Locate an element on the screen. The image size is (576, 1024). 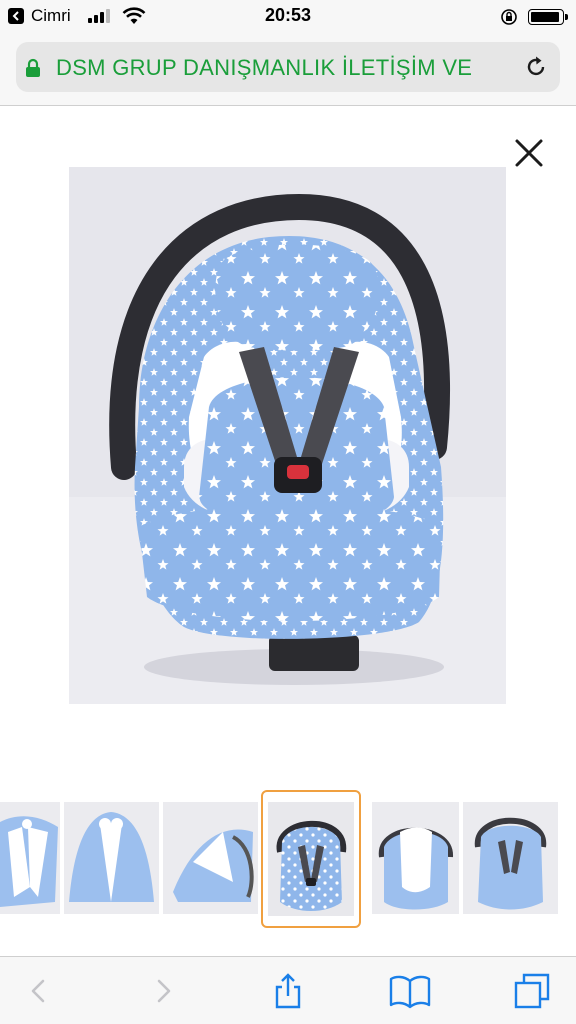
tabs-icon is located at coordinates (532, 991).